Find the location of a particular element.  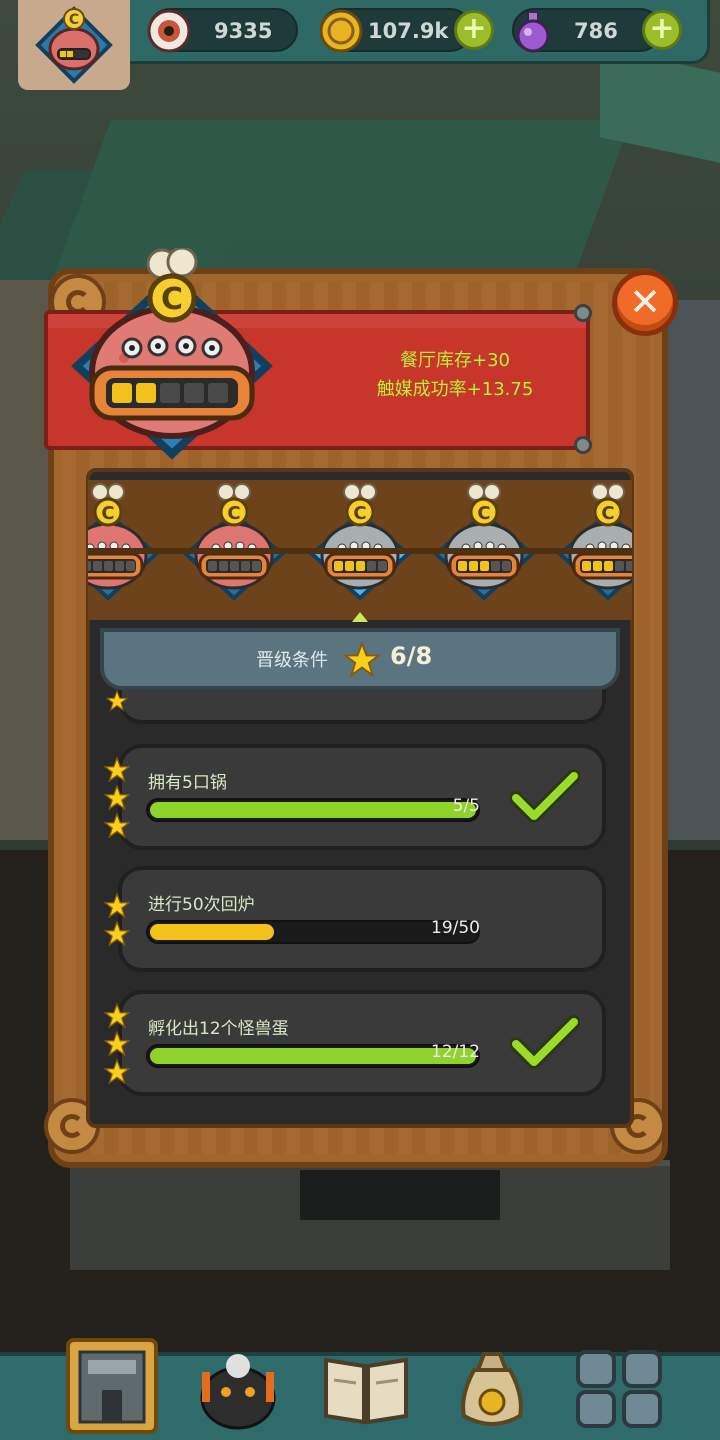

bonus-line-1: 餐厅库存+30 is located at coordinates (455, 360).